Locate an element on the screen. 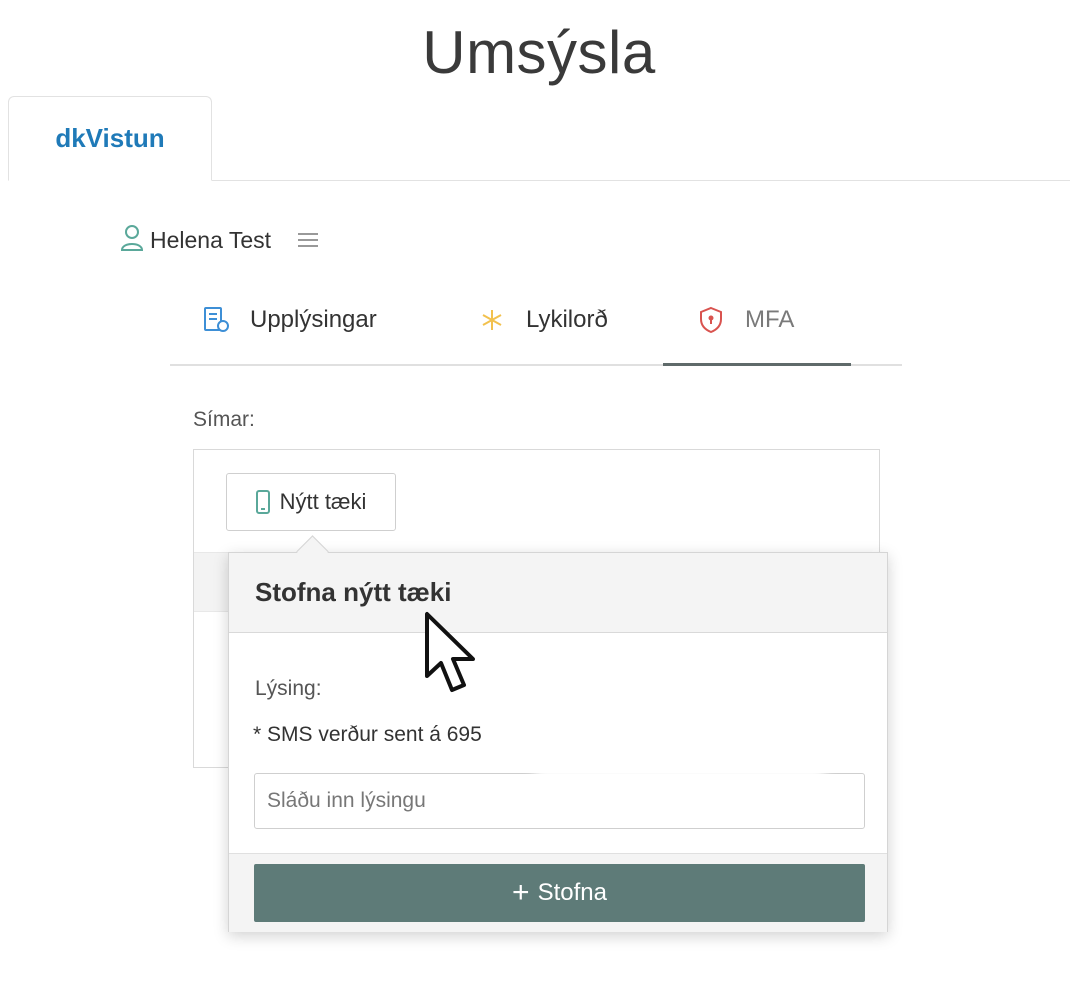  new-device-button: Nýtt tæki is located at coordinates (311, 502).